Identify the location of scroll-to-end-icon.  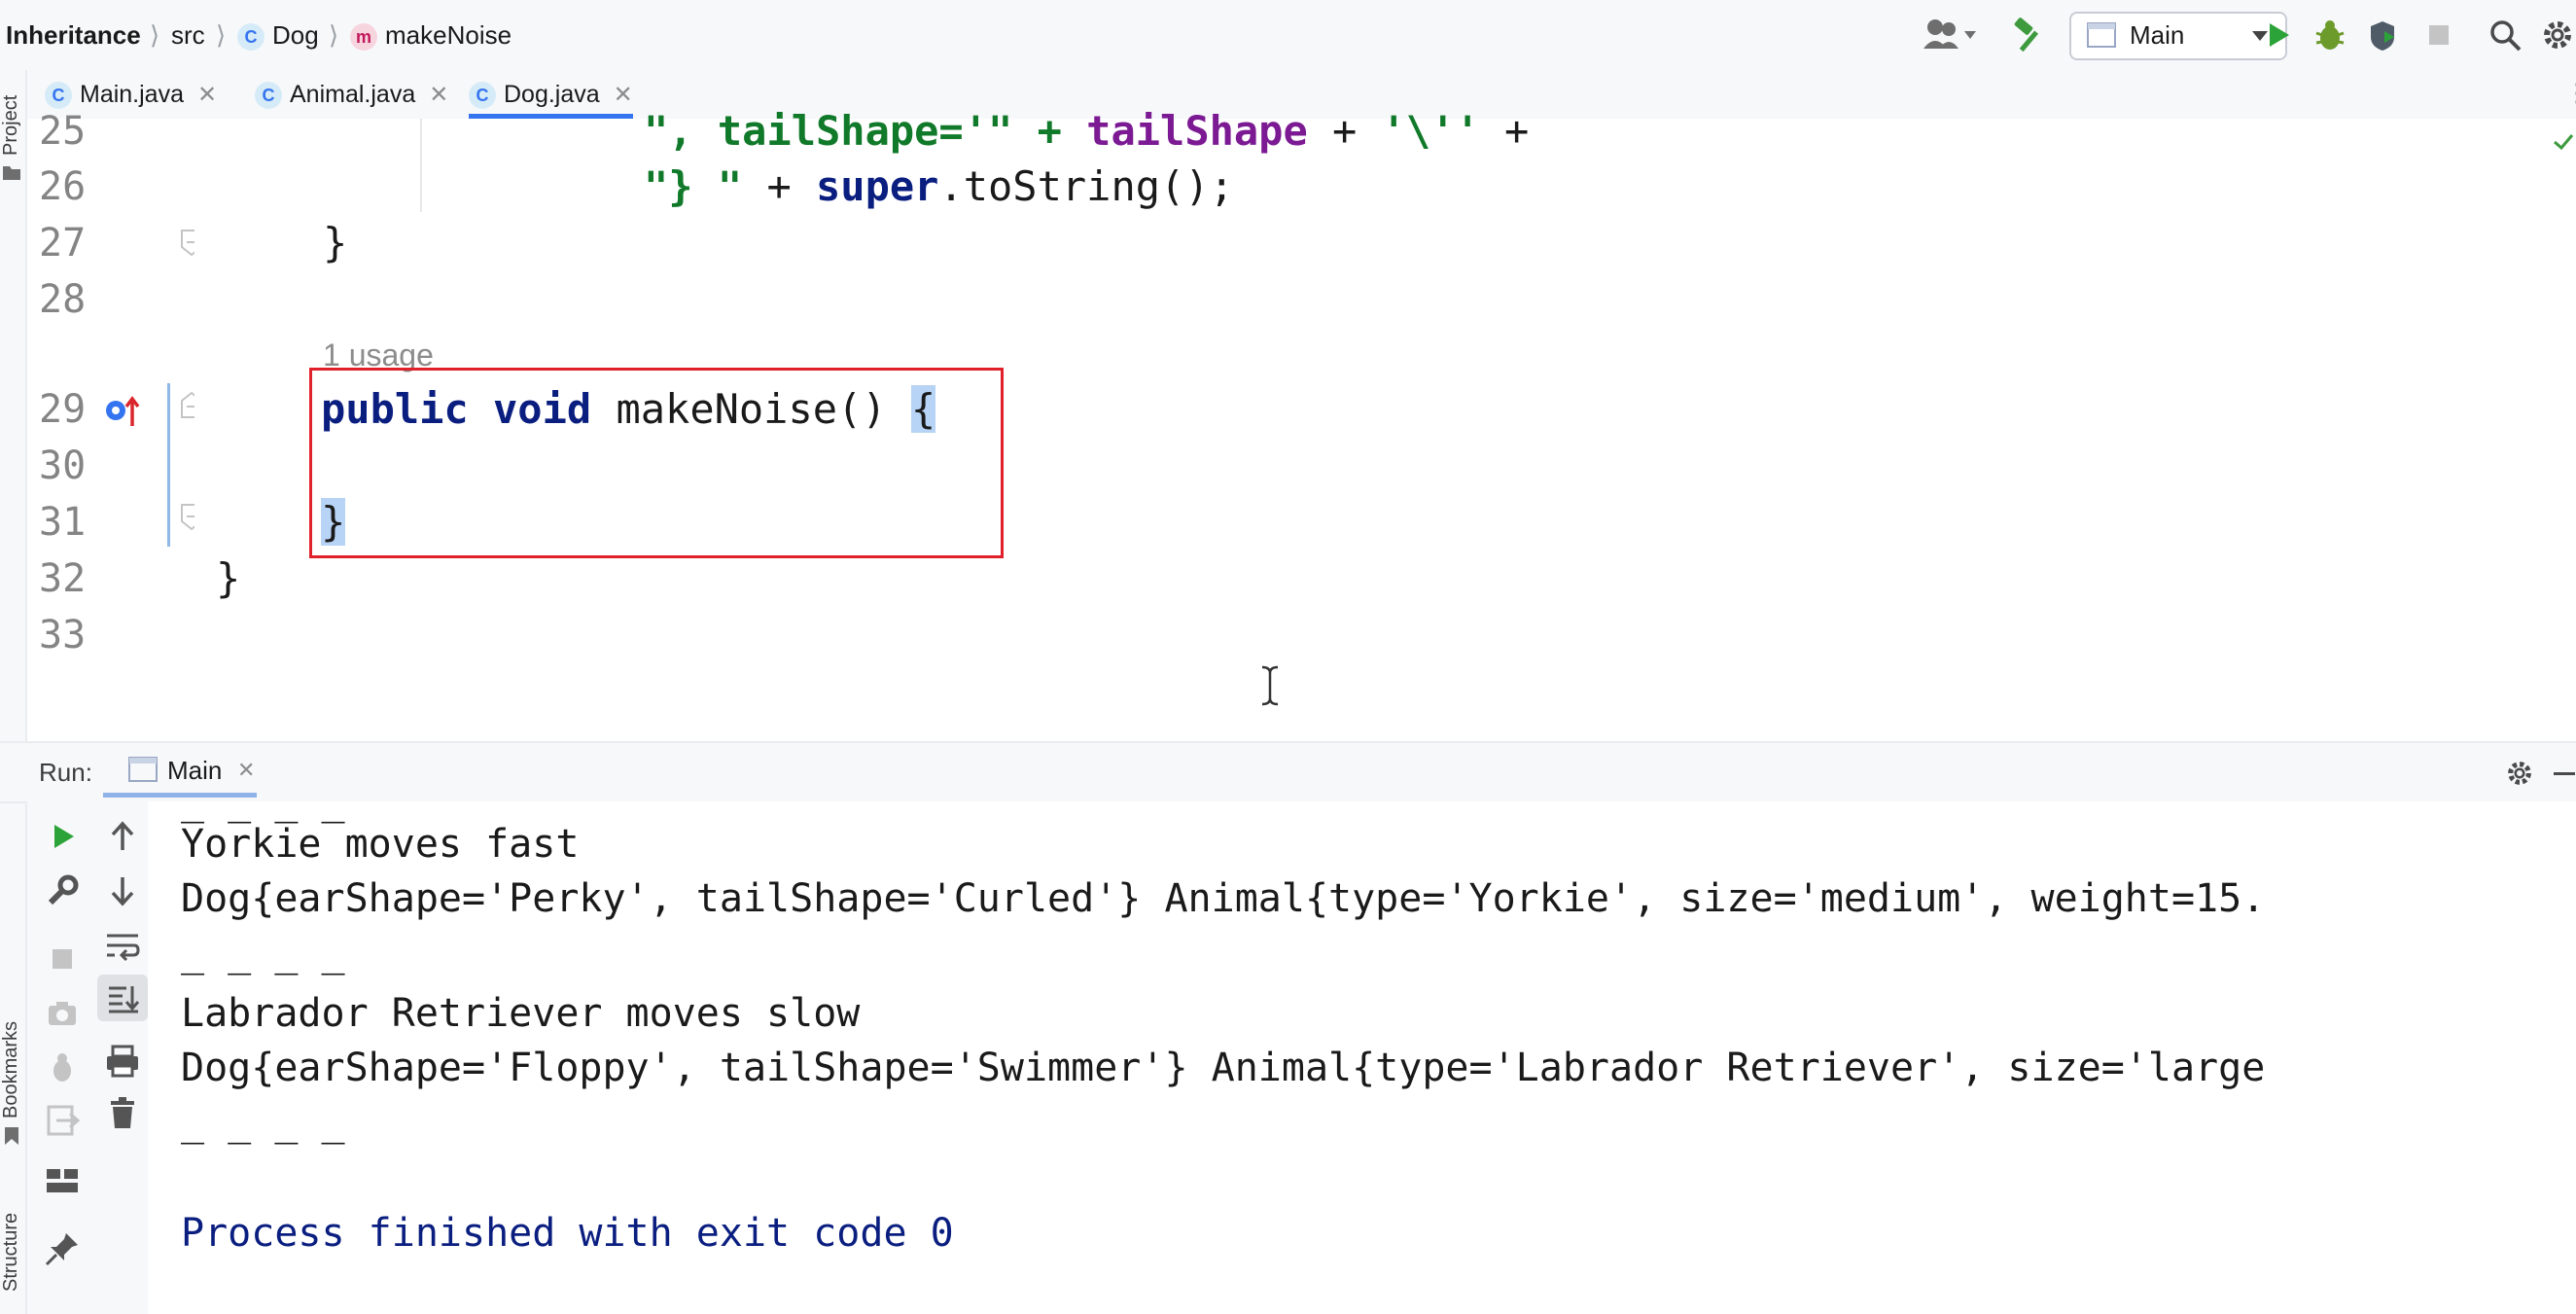
(125, 999).